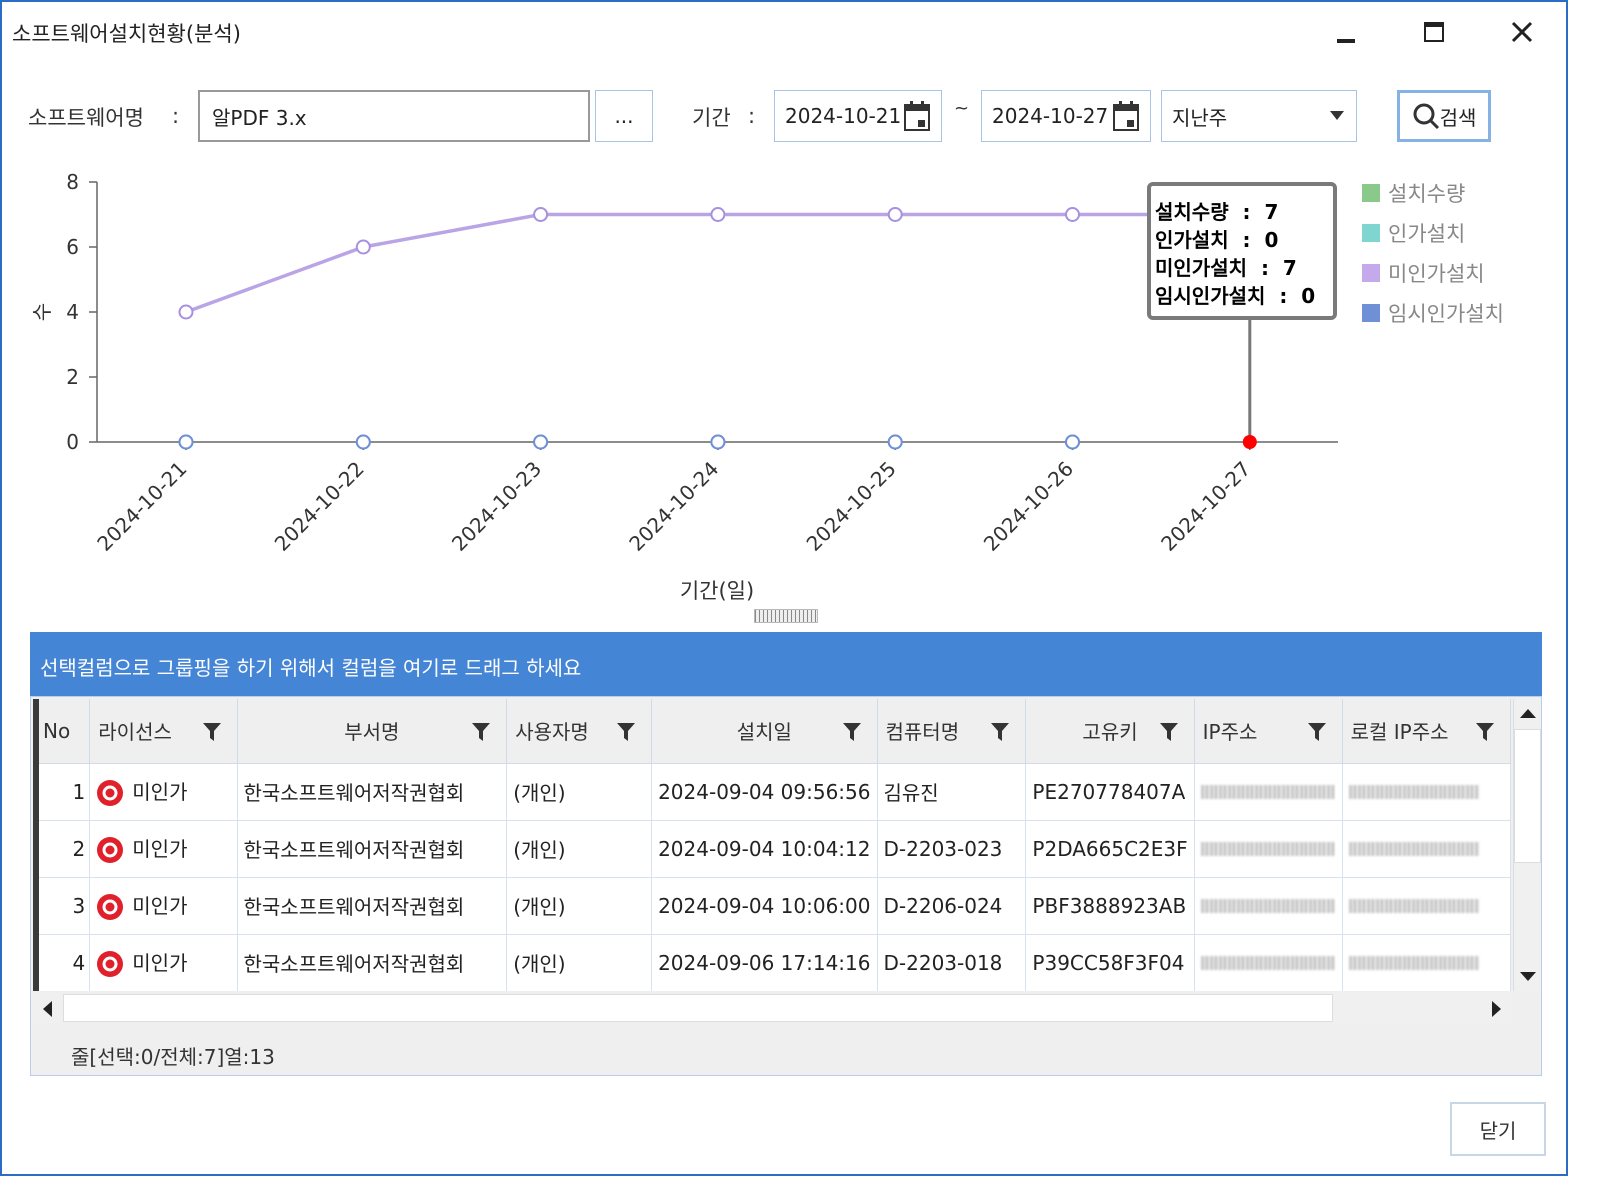 The image size is (1600, 1200). I want to click on cell-computer: D-2203-018, so click(952, 962).